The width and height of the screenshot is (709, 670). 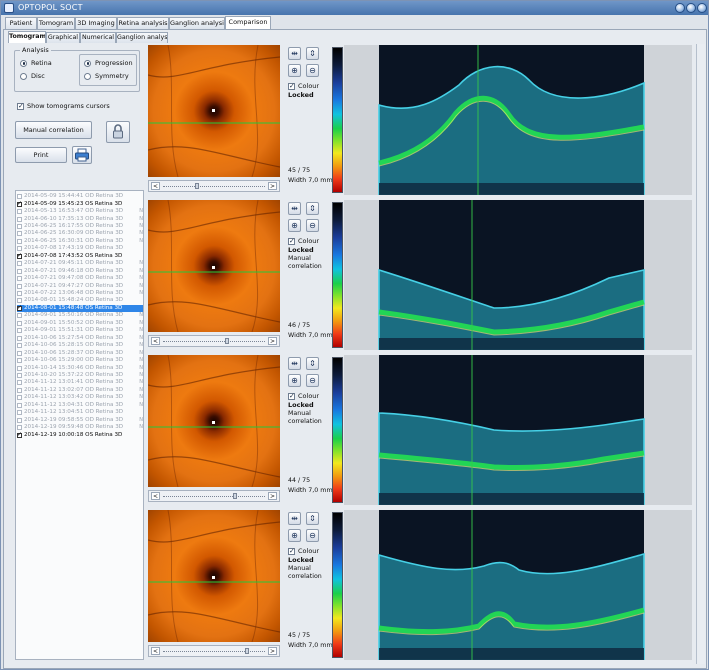 I want to click on exam-list-item: 2014-08-01 15:48:24 OD Retina 3D, so click(x=80, y=300).